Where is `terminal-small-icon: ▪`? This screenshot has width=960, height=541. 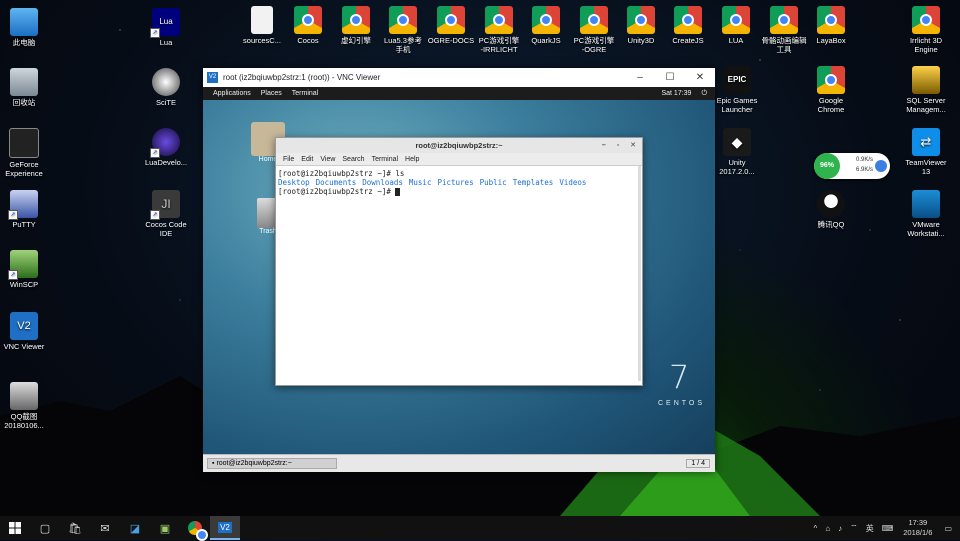
terminal-small-icon: ▪ is located at coordinates (213, 463).